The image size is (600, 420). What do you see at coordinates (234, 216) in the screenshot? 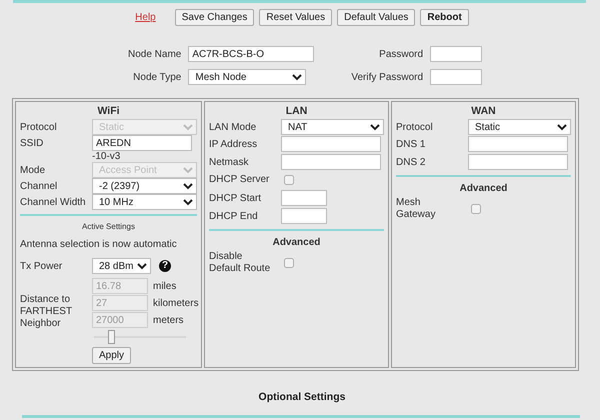
I see `field-label: DHCP End` at bounding box center [234, 216].